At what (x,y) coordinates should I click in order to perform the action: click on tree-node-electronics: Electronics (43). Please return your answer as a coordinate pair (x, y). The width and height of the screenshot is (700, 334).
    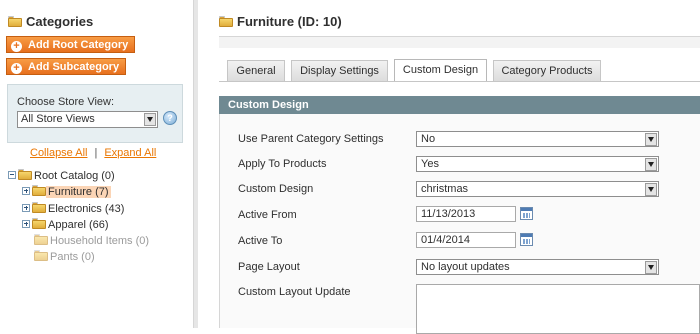
    Looking at the image, I should click on (74, 209).